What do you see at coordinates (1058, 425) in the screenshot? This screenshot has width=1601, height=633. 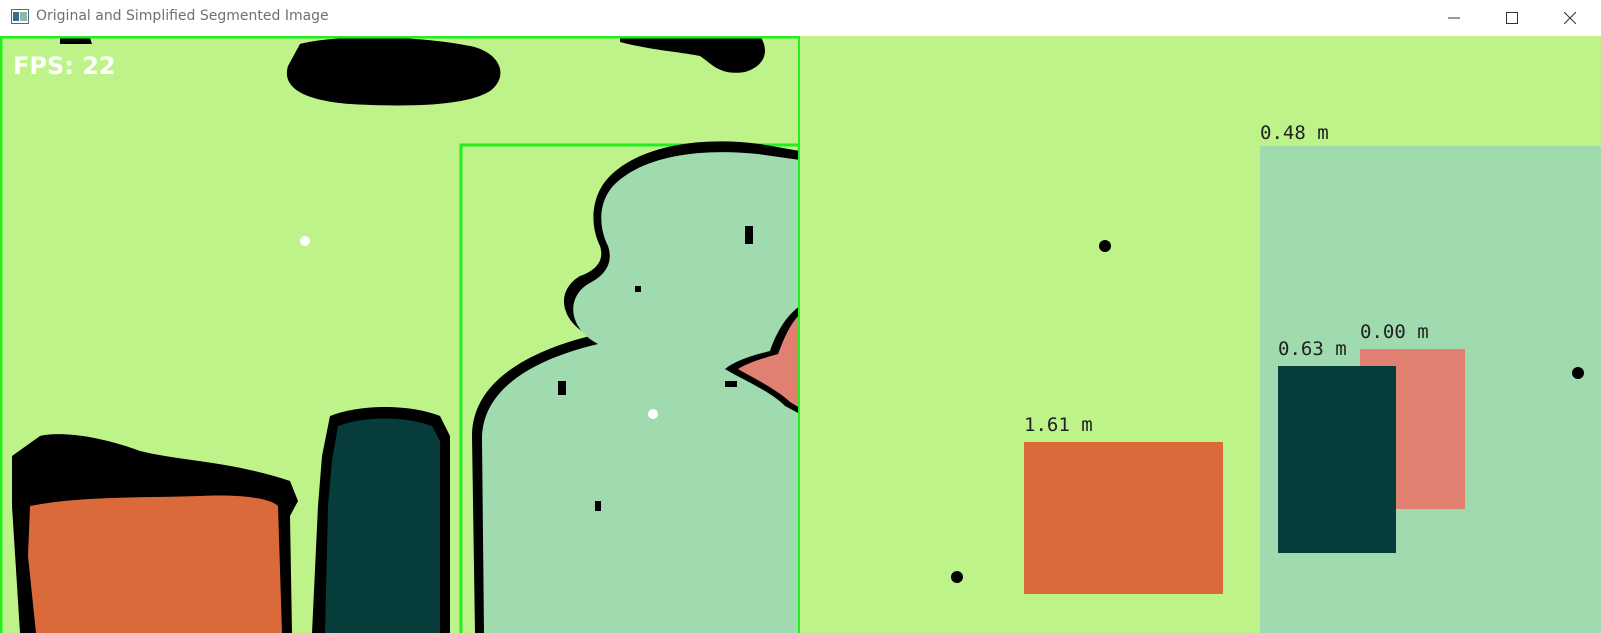 I see `distance-label: 1.61 m` at bounding box center [1058, 425].